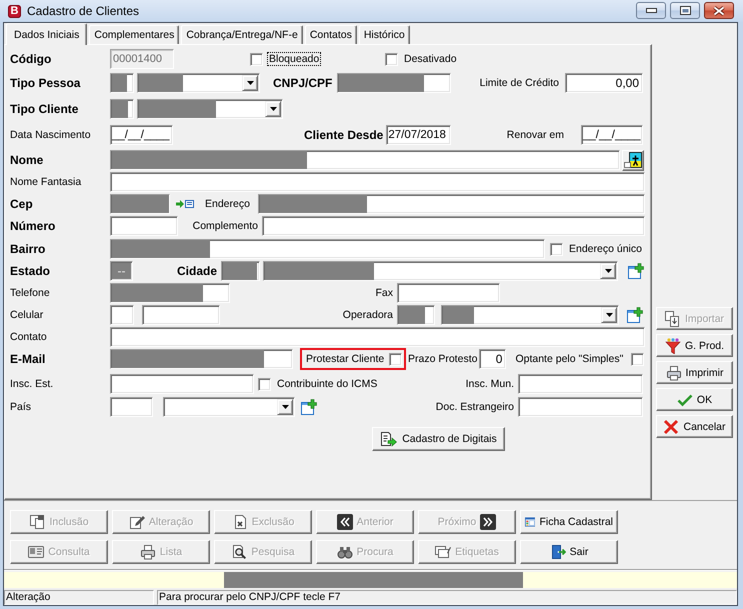 This screenshot has height=609, width=743. What do you see at coordinates (672, 318) in the screenshot?
I see `documents-arrow-icon` at bounding box center [672, 318].